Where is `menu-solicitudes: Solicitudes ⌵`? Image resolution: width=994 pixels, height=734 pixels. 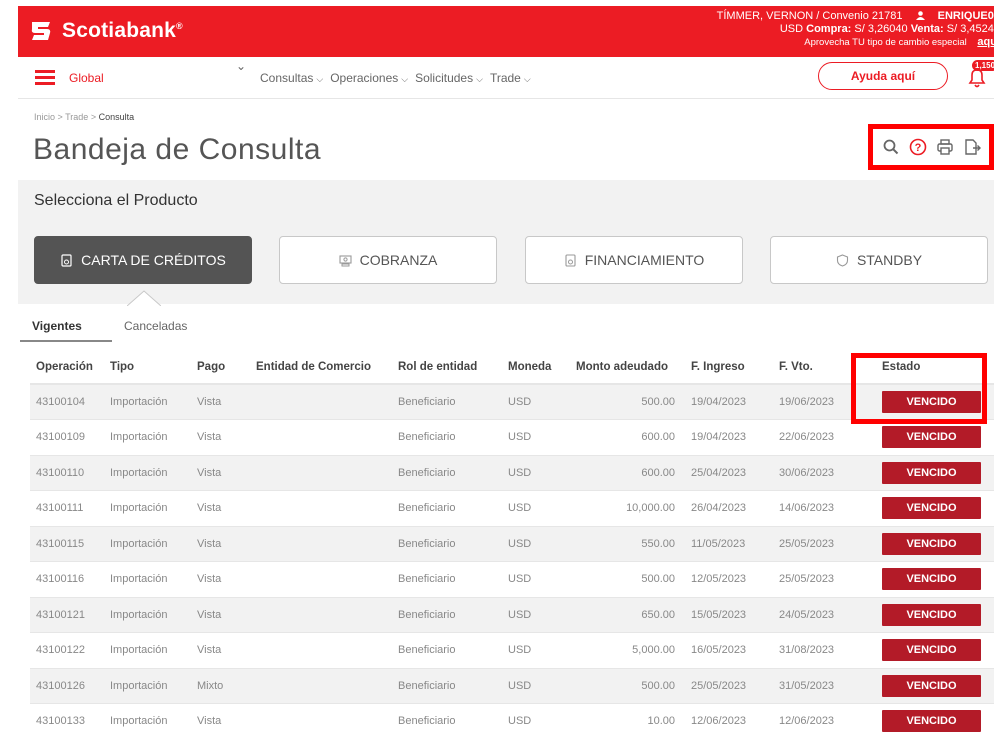 menu-solicitudes: Solicitudes ⌵ is located at coordinates (449, 78).